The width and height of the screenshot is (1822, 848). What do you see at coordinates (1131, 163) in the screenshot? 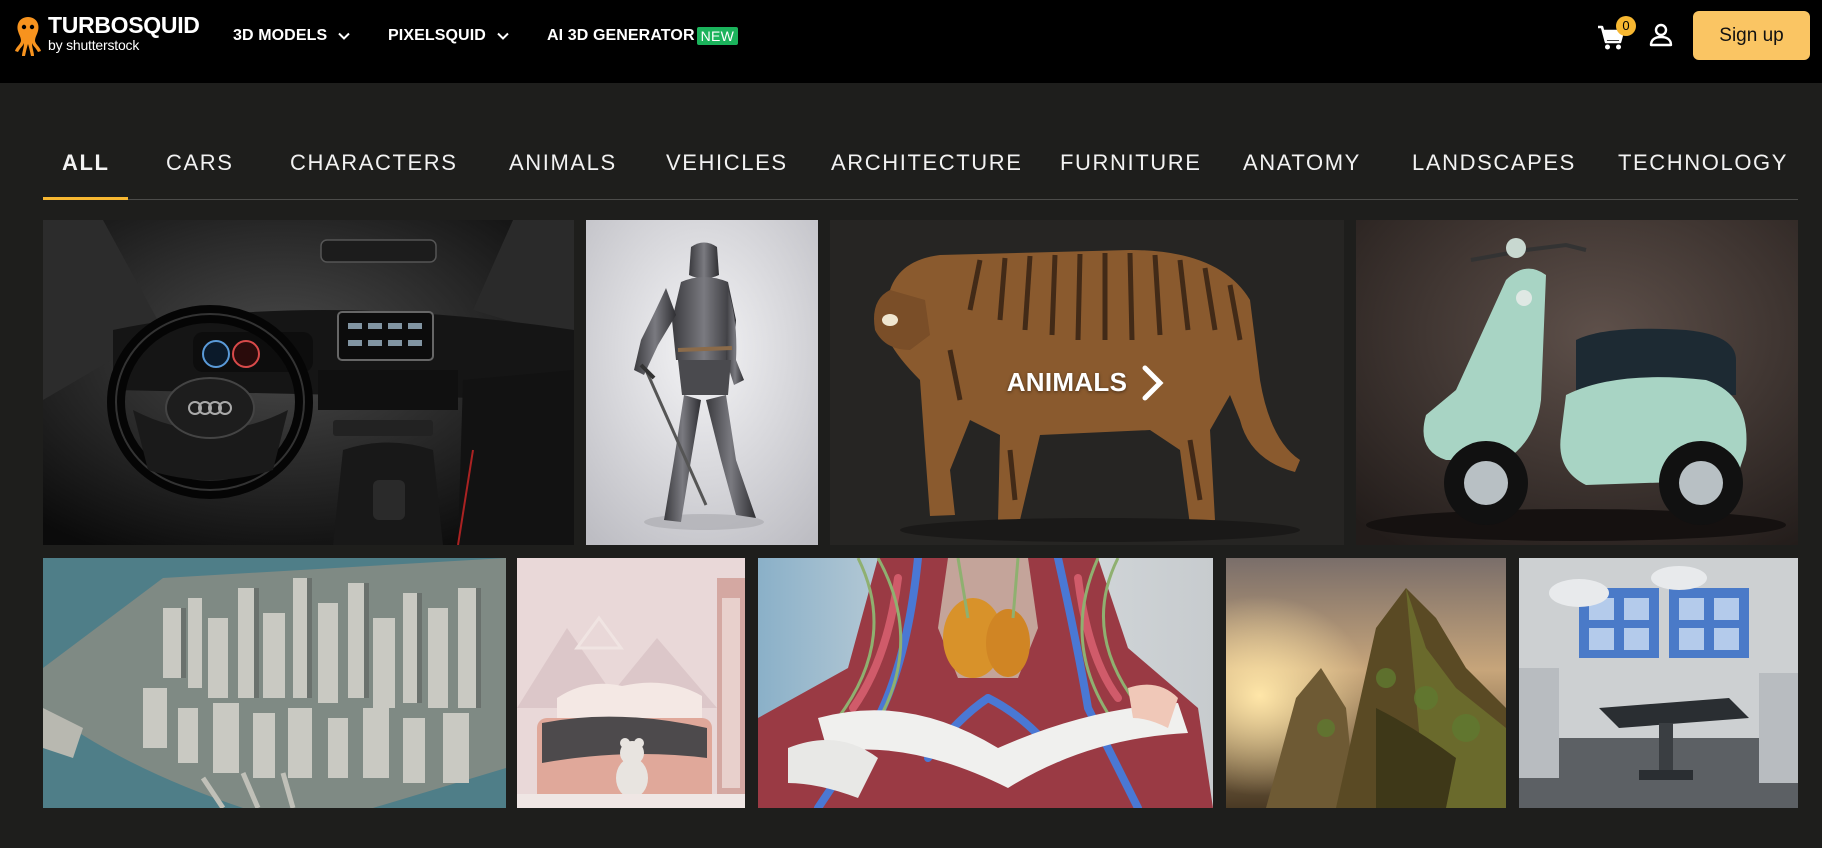
I see `tab-furniture: FURNITURE` at bounding box center [1131, 163].